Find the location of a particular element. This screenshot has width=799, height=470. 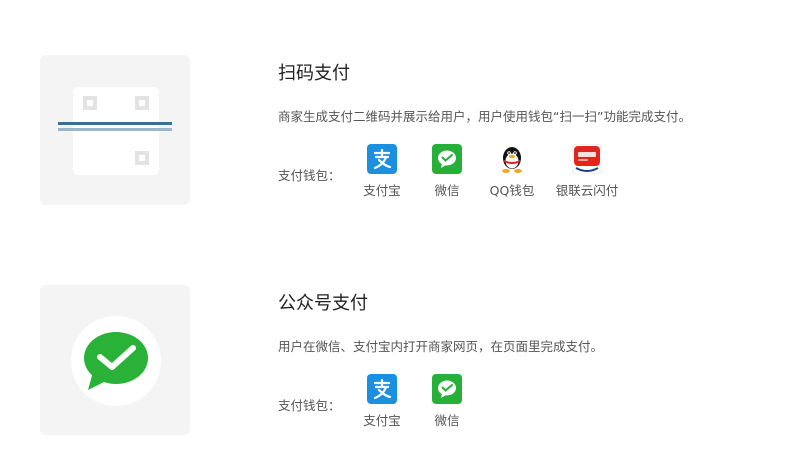

qr-scan-illustration is located at coordinates (115, 130).